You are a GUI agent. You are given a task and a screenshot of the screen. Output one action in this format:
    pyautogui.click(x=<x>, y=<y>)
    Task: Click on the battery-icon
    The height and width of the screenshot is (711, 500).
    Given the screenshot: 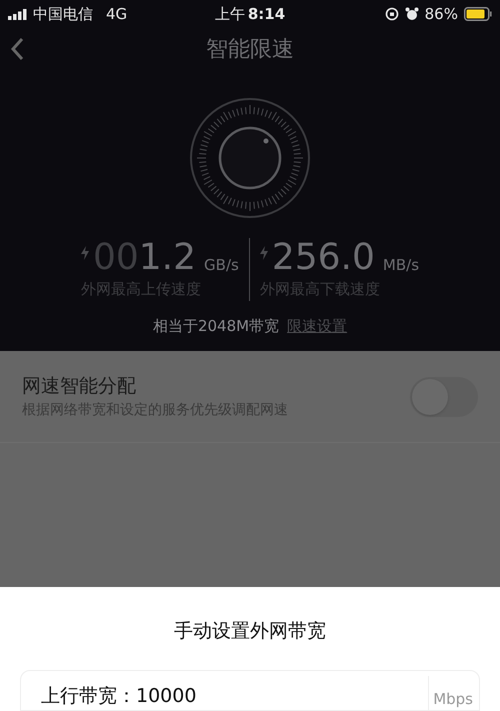 What is the action you would take?
    pyautogui.click(x=478, y=14)
    